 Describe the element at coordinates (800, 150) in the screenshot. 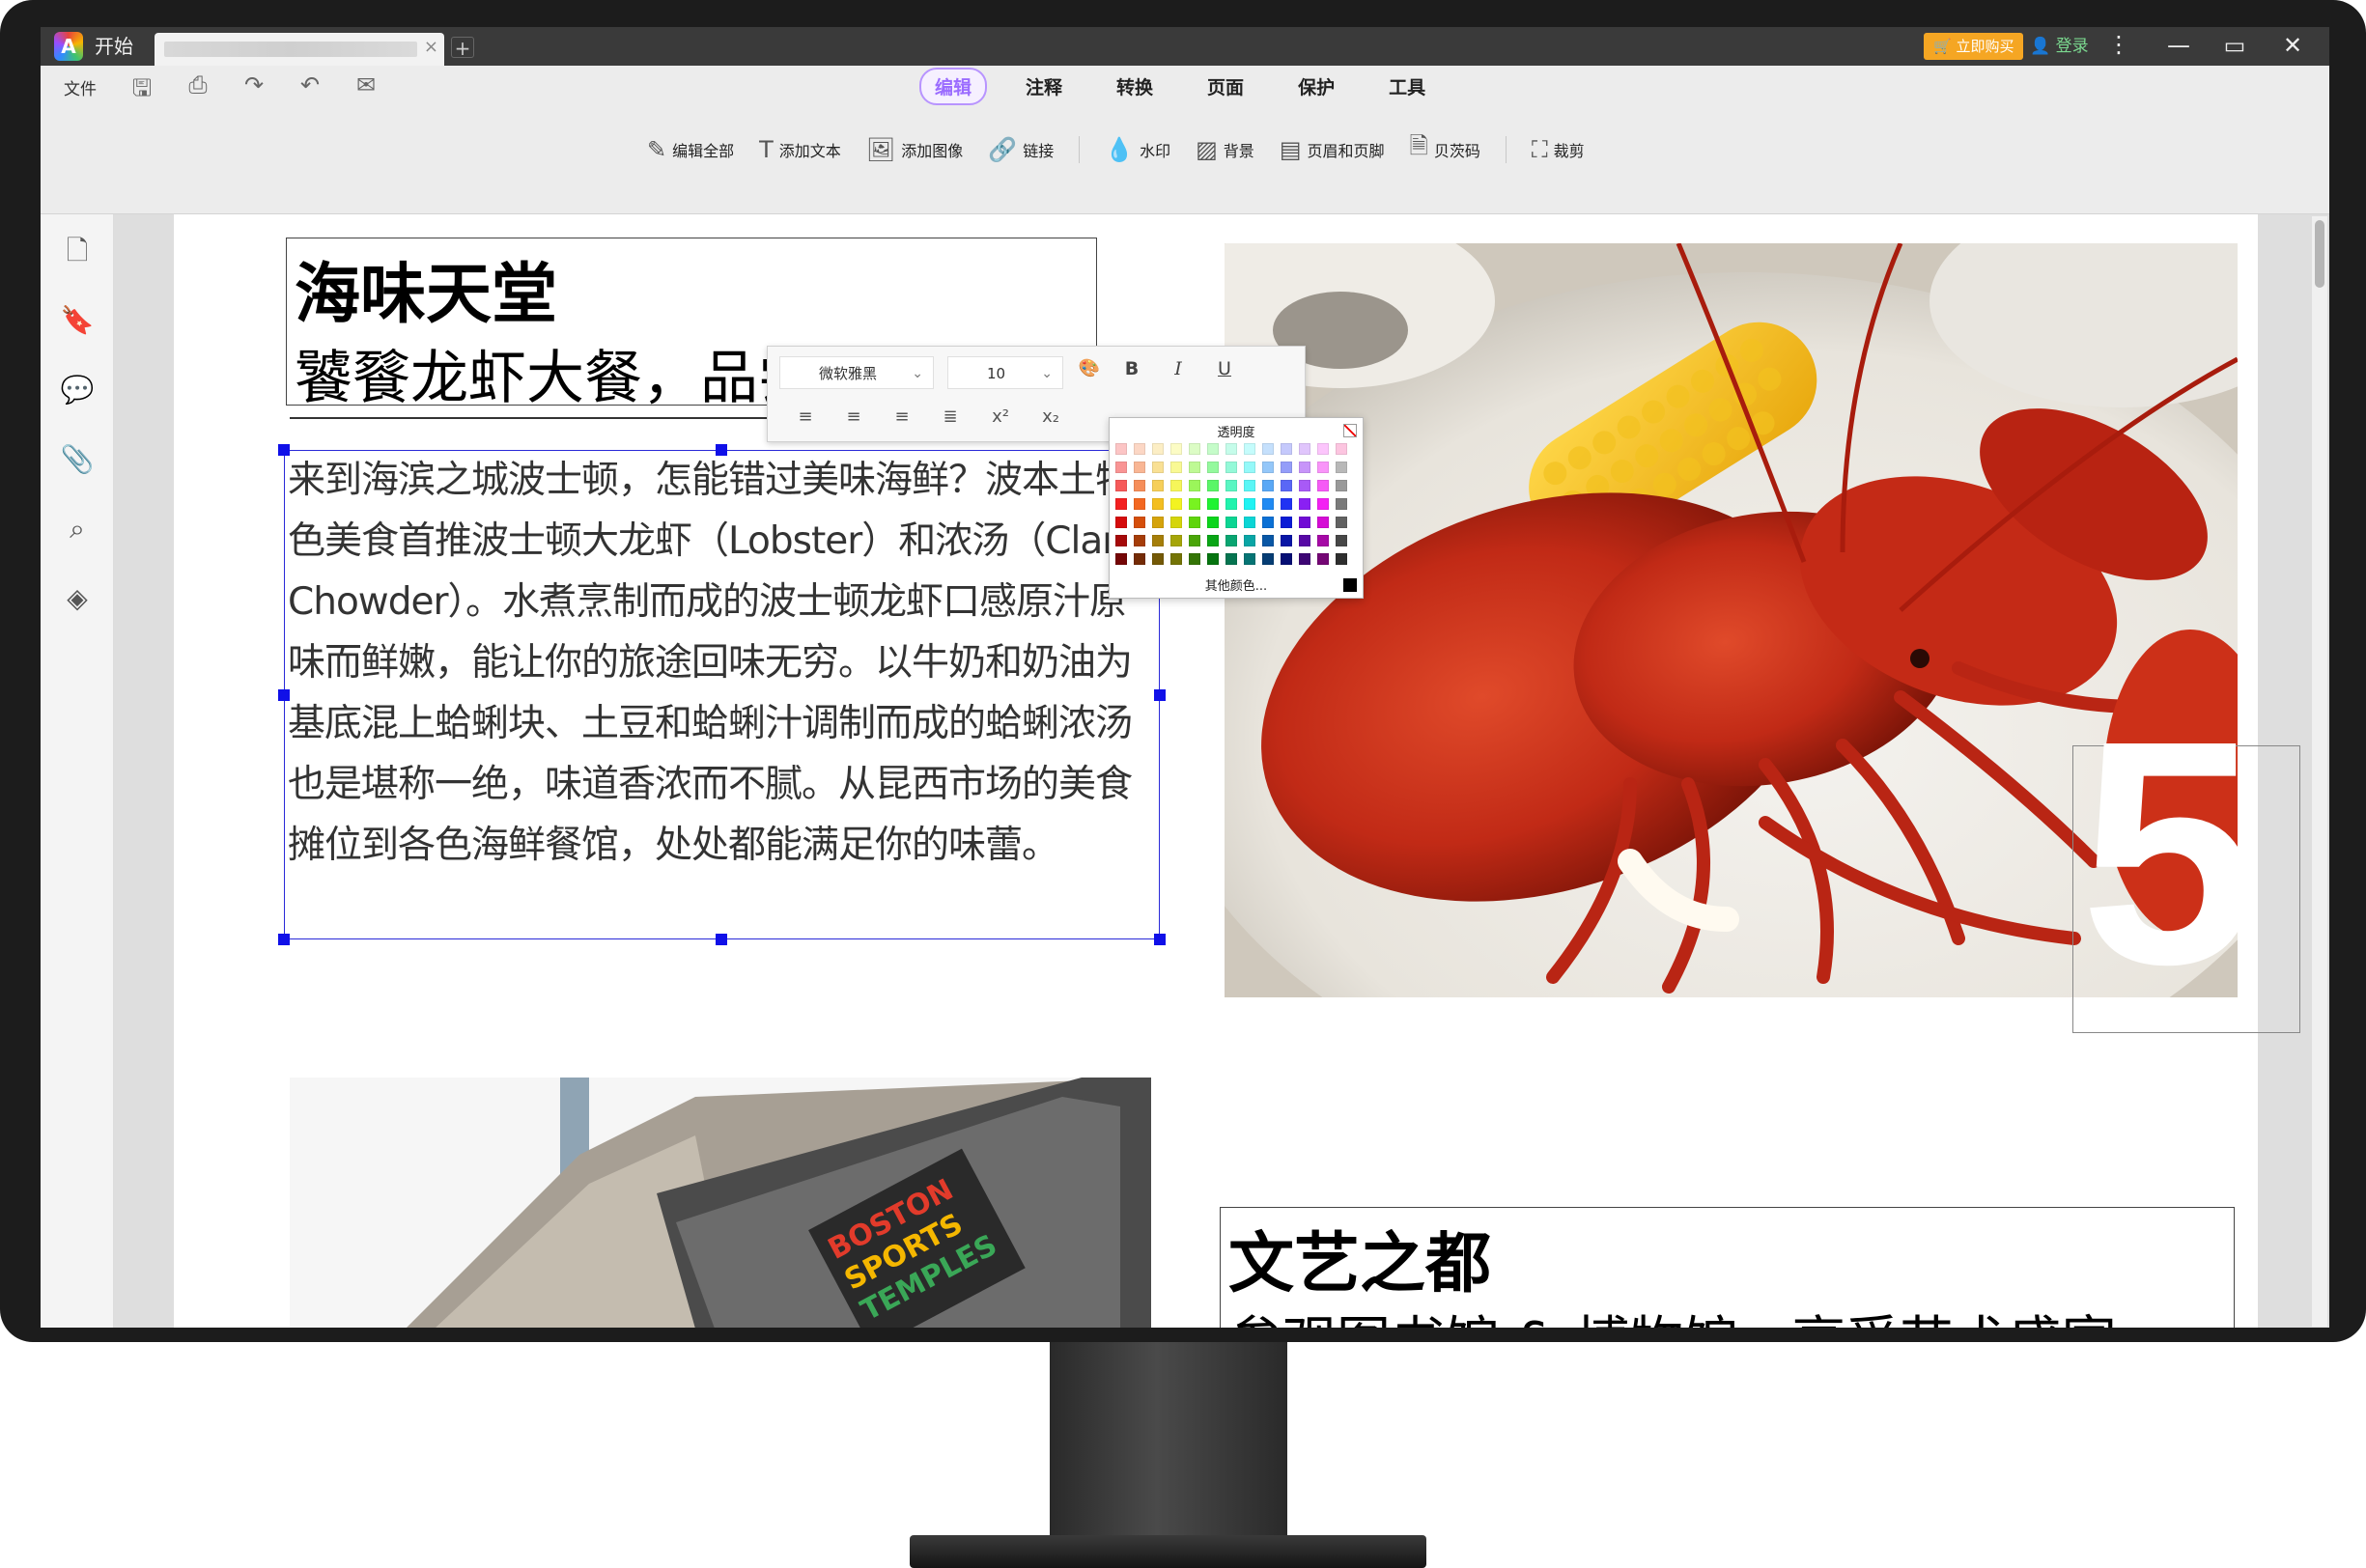

I see `add-text-button: T 添加文本` at that location.